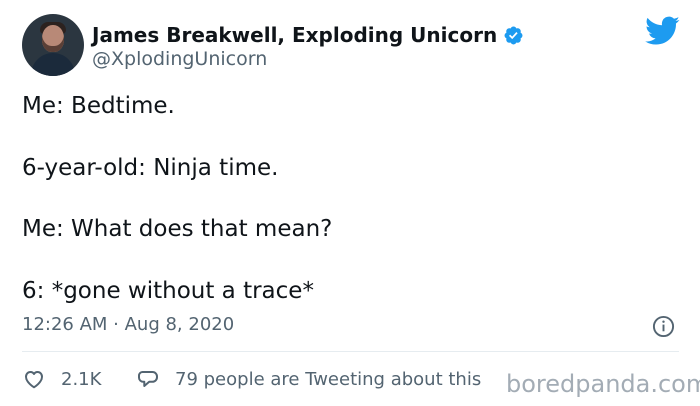 This screenshot has height=406, width=700. I want to click on tweet-line-3: Me: What does that mean?, so click(177, 229).